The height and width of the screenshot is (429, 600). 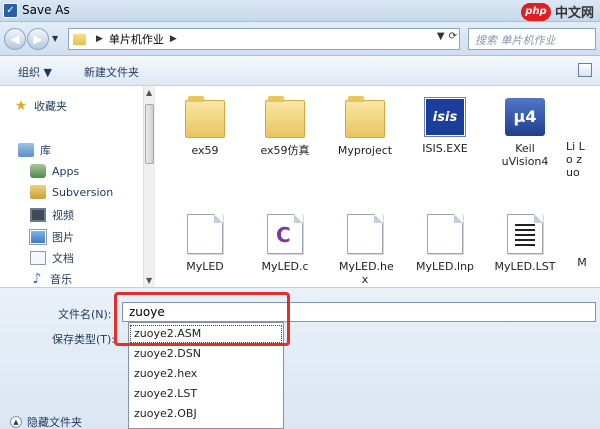 I want to click on window-title: Save As, so click(x=46, y=10).